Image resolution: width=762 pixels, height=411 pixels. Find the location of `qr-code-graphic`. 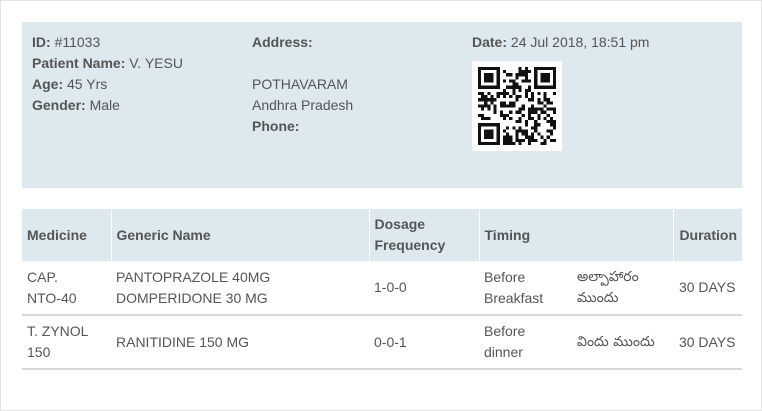

qr-code-graphic is located at coordinates (517, 106).